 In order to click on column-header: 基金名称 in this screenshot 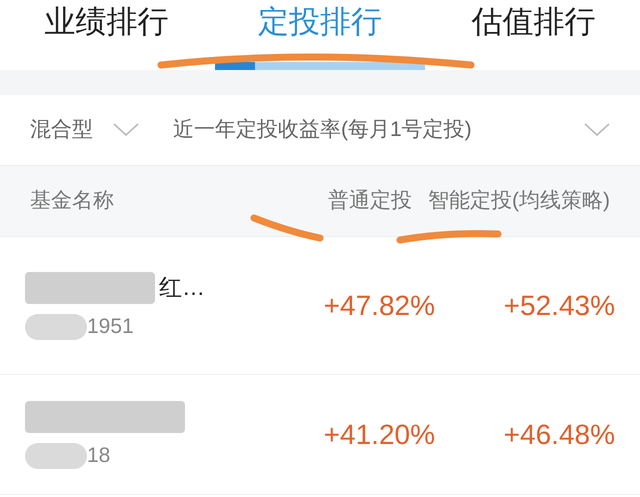, I will do `click(72, 201)`.